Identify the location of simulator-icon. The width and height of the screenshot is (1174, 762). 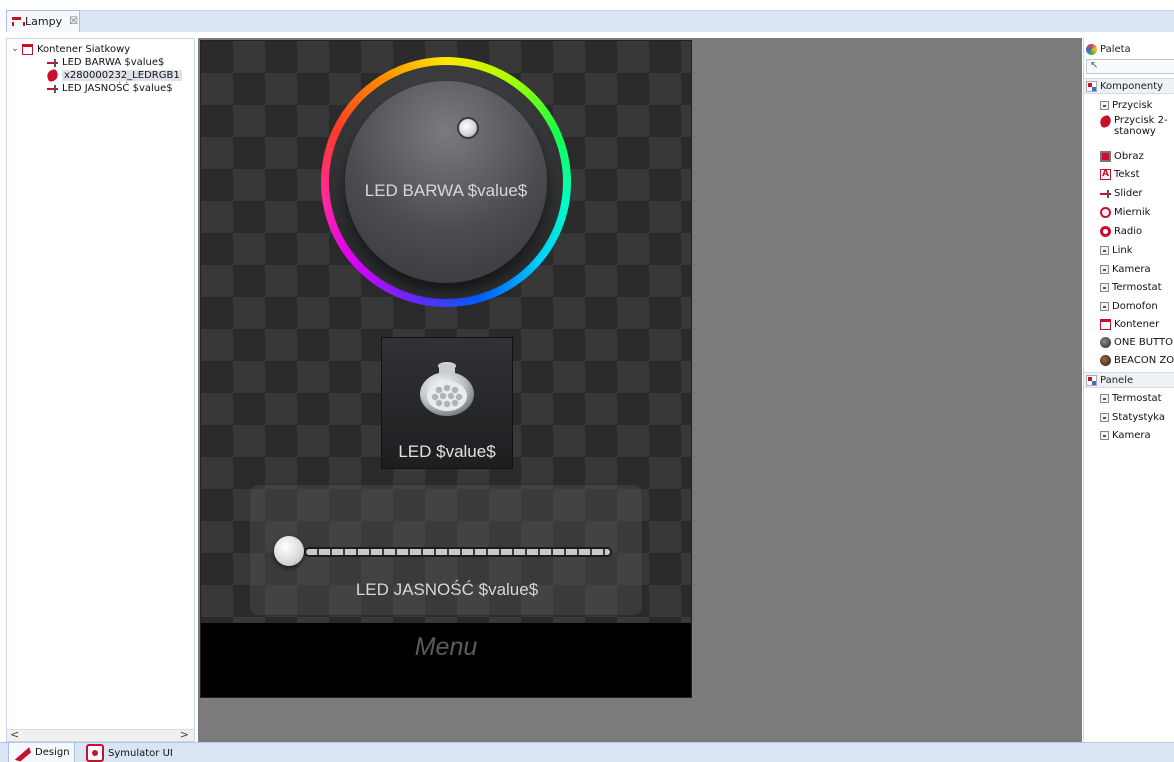
(95, 753).